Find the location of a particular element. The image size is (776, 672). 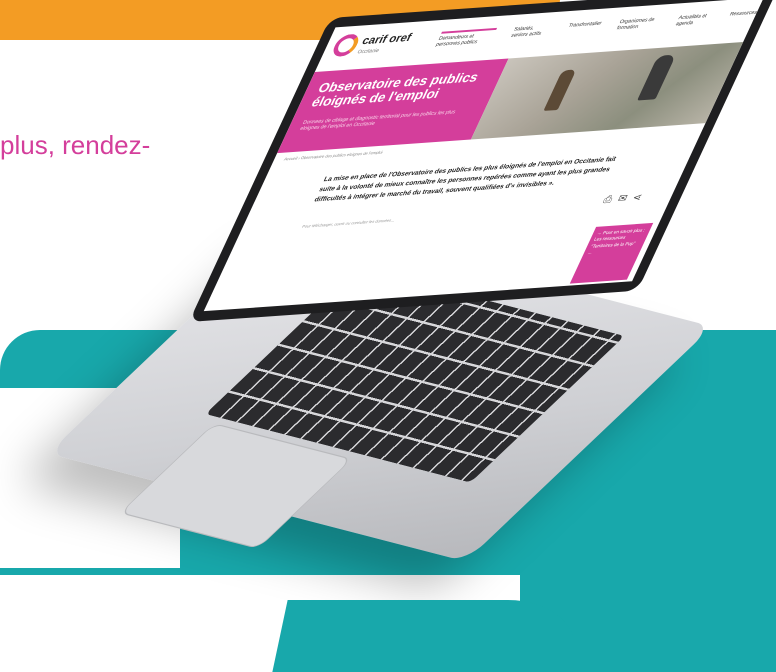

share-icon: ⋖ is located at coordinates (637, 198).